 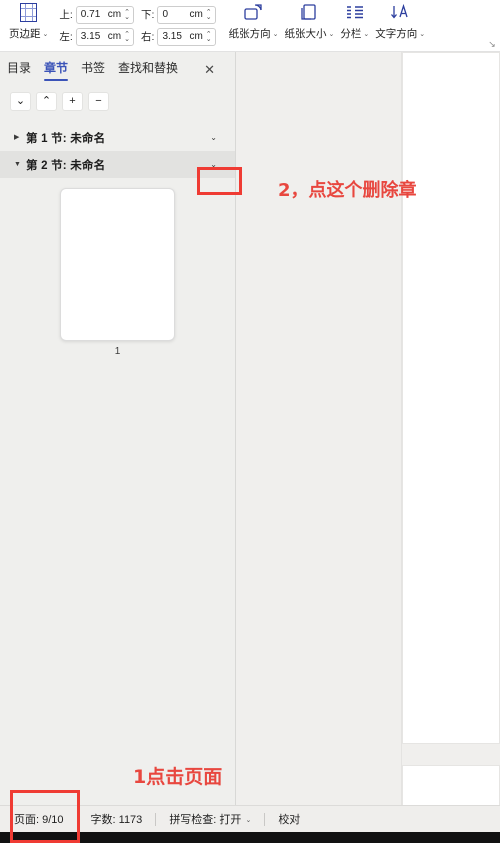 What do you see at coordinates (351, 34) in the screenshot?
I see `columns-label: 分栏` at bounding box center [351, 34].